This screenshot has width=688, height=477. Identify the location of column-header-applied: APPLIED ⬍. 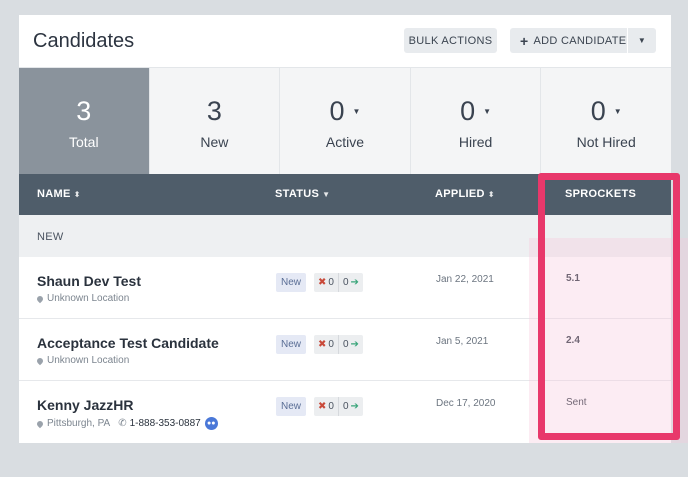
(465, 194).